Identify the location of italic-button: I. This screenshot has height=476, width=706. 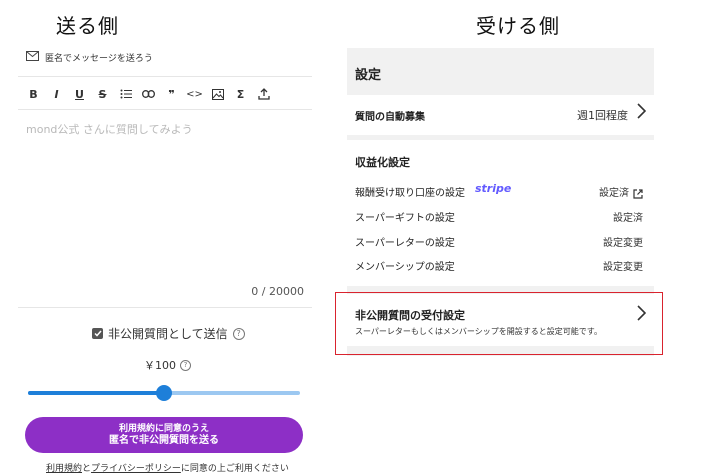
(56, 94).